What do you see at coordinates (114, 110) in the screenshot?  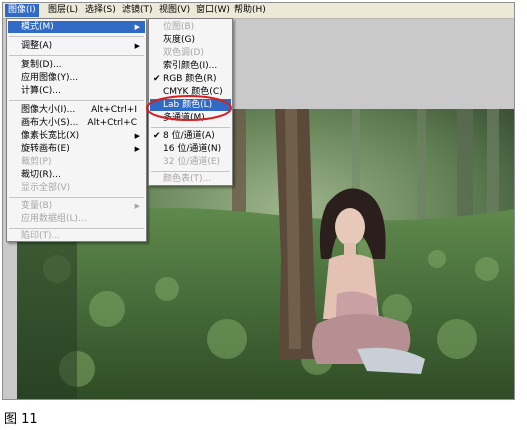 I see `shortcut-label: Alt+Ctrl+I` at bounding box center [114, 110].